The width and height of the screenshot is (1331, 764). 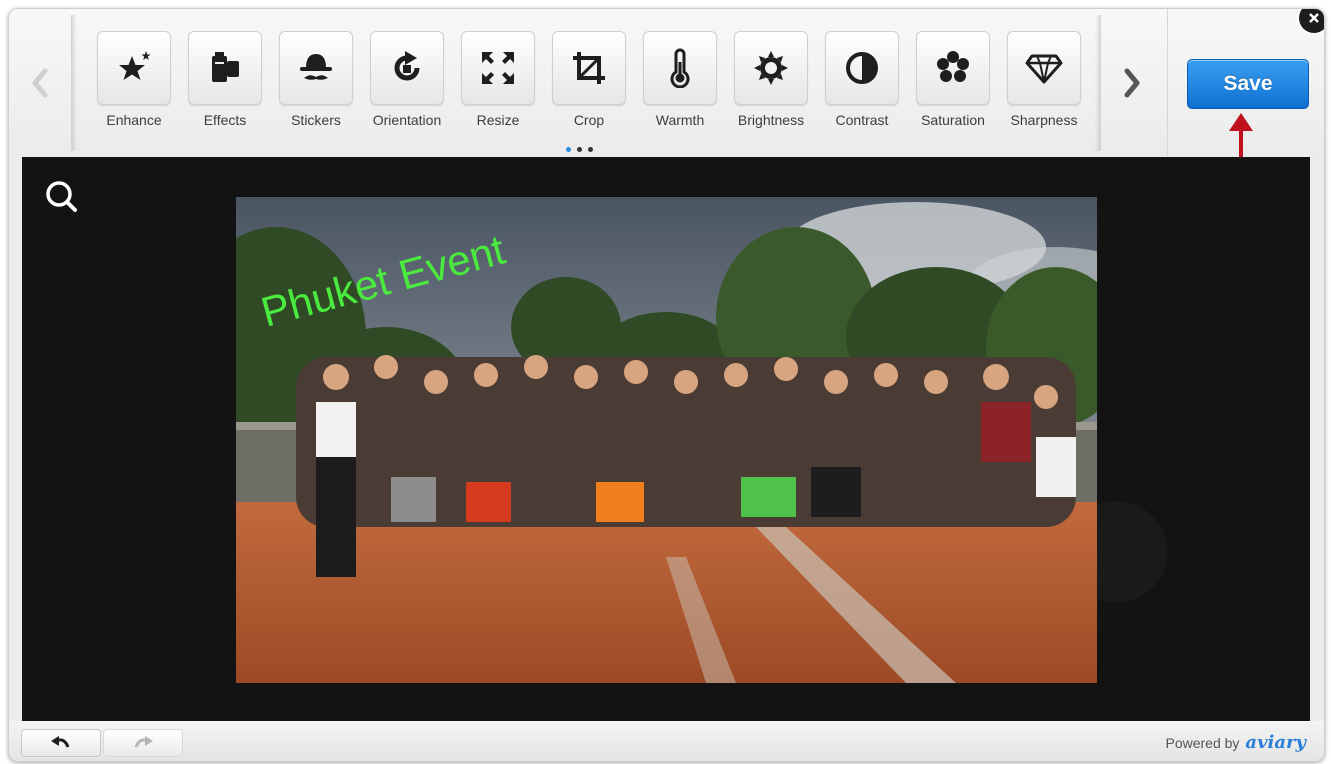 I want to click on resize-tile, so click(x=498, y=68).